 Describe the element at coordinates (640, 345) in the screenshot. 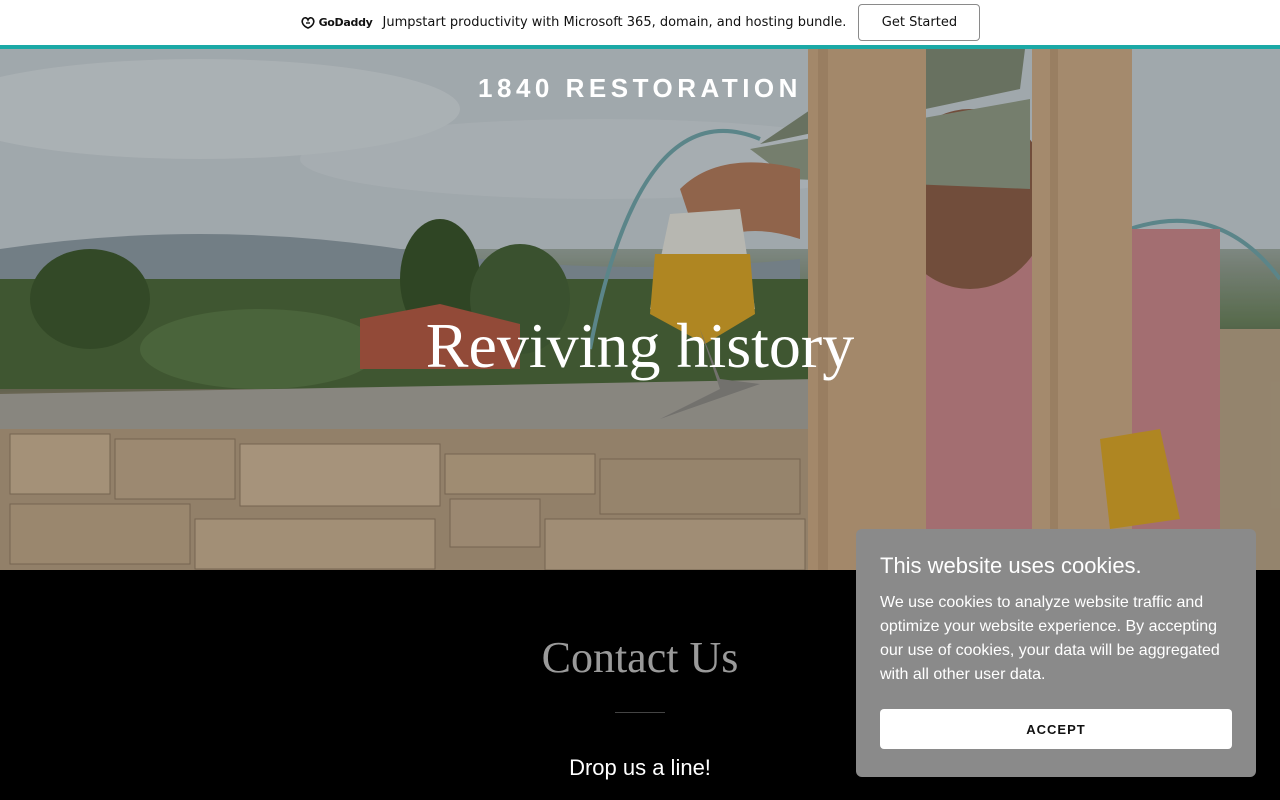

I see `hero-heading: Reviving history` at that location.